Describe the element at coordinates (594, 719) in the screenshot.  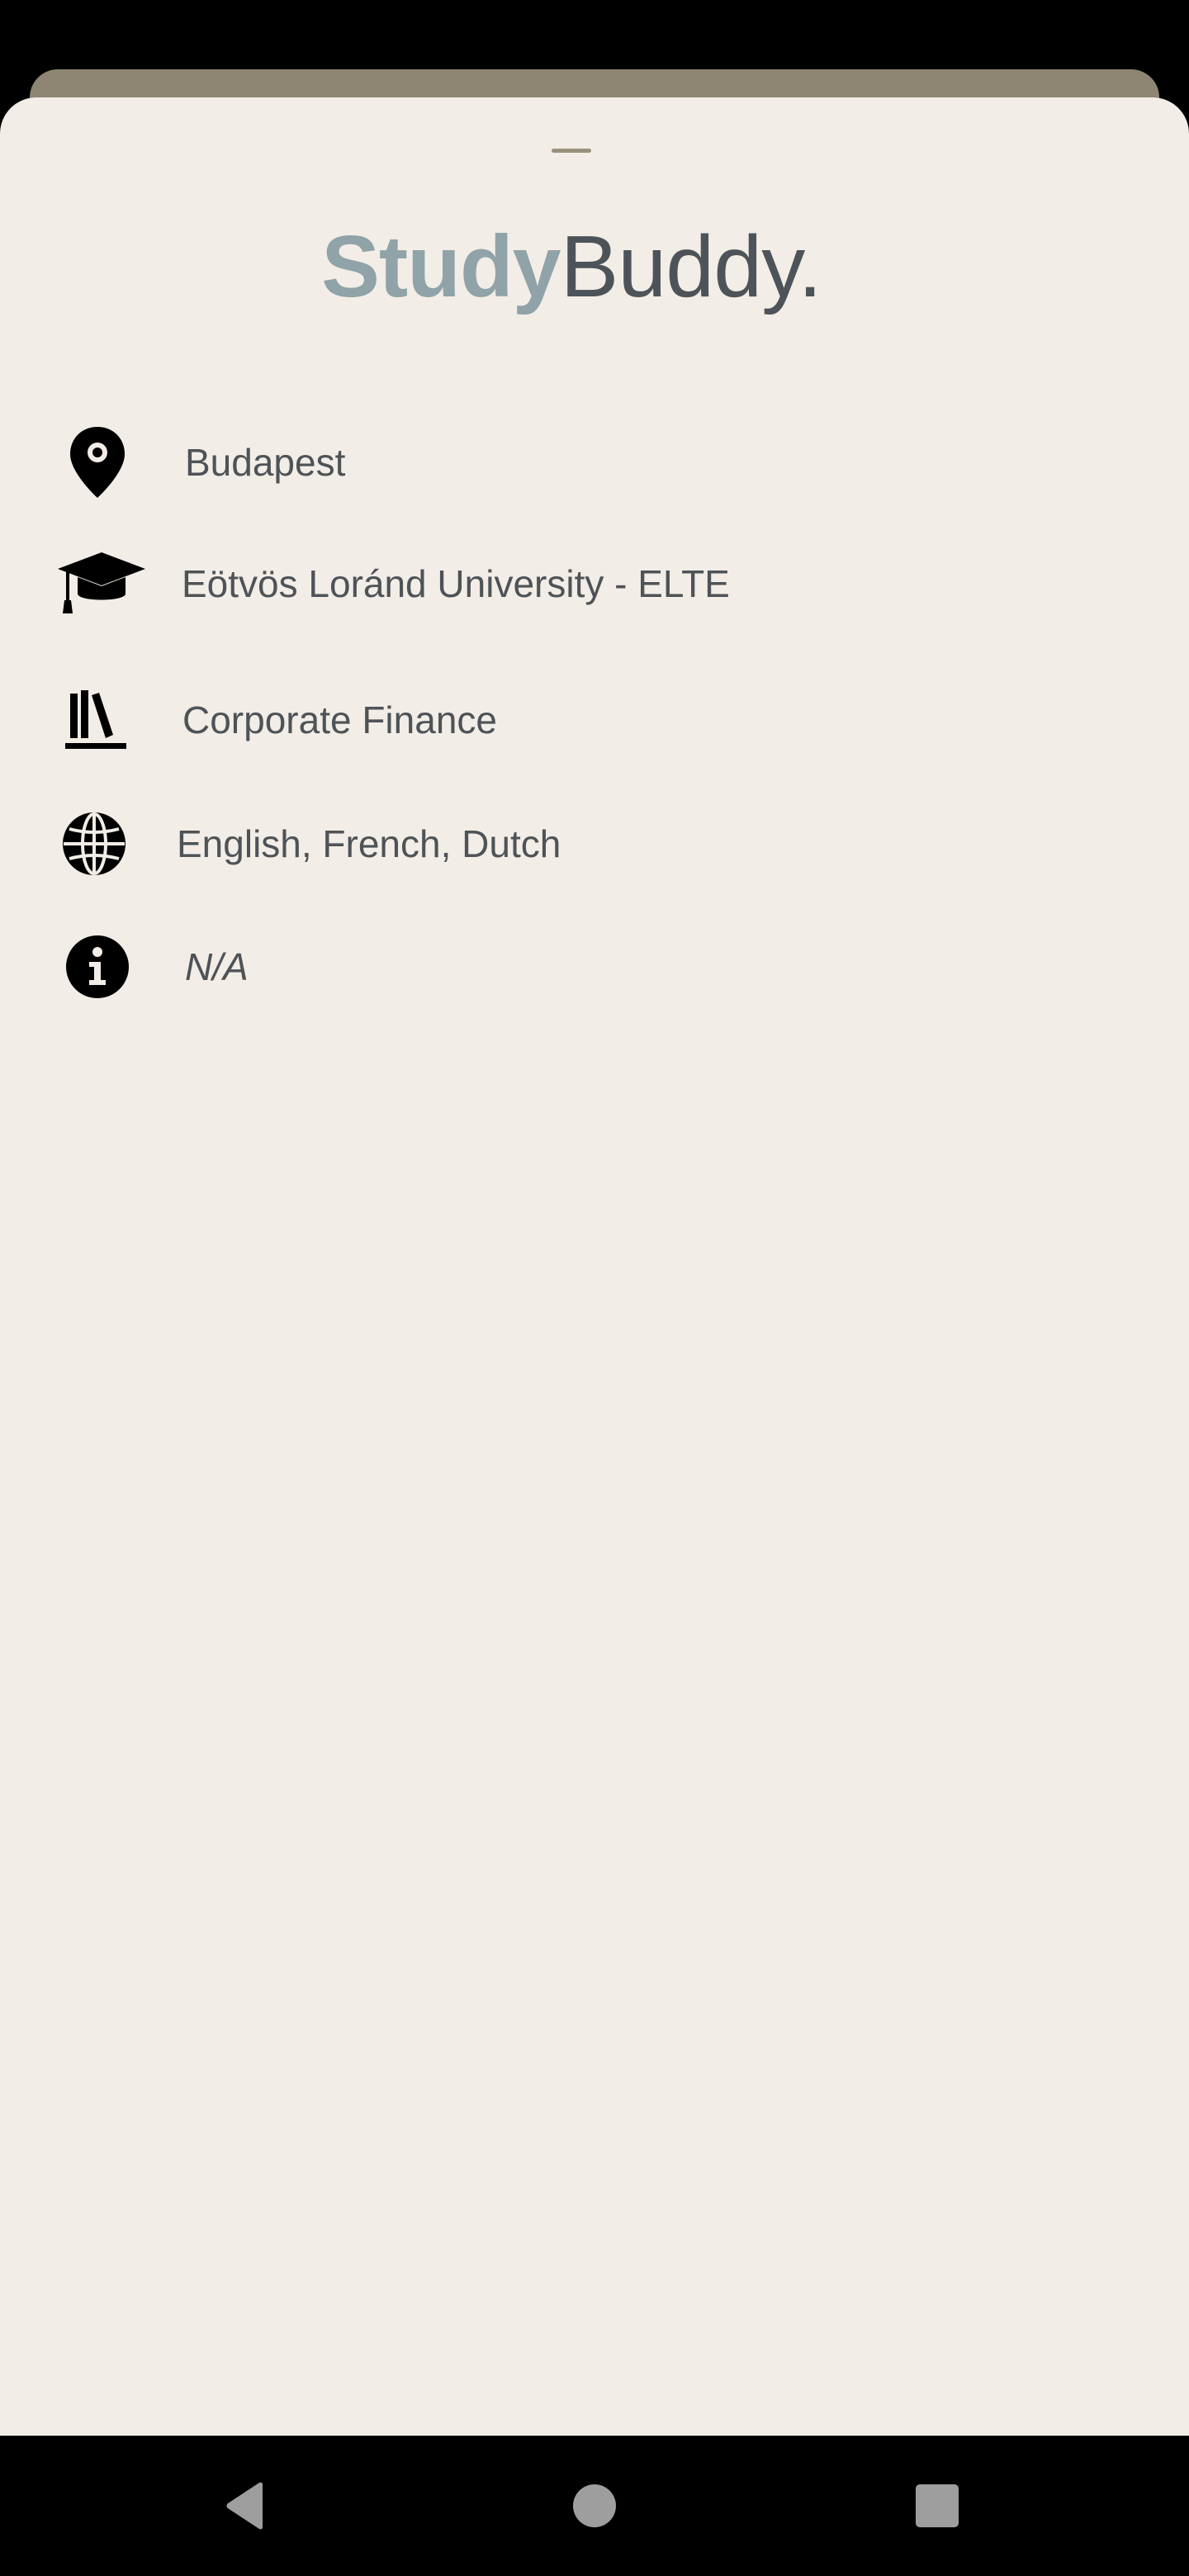
I see `info-row-subject: Corporate Finance` at that location.